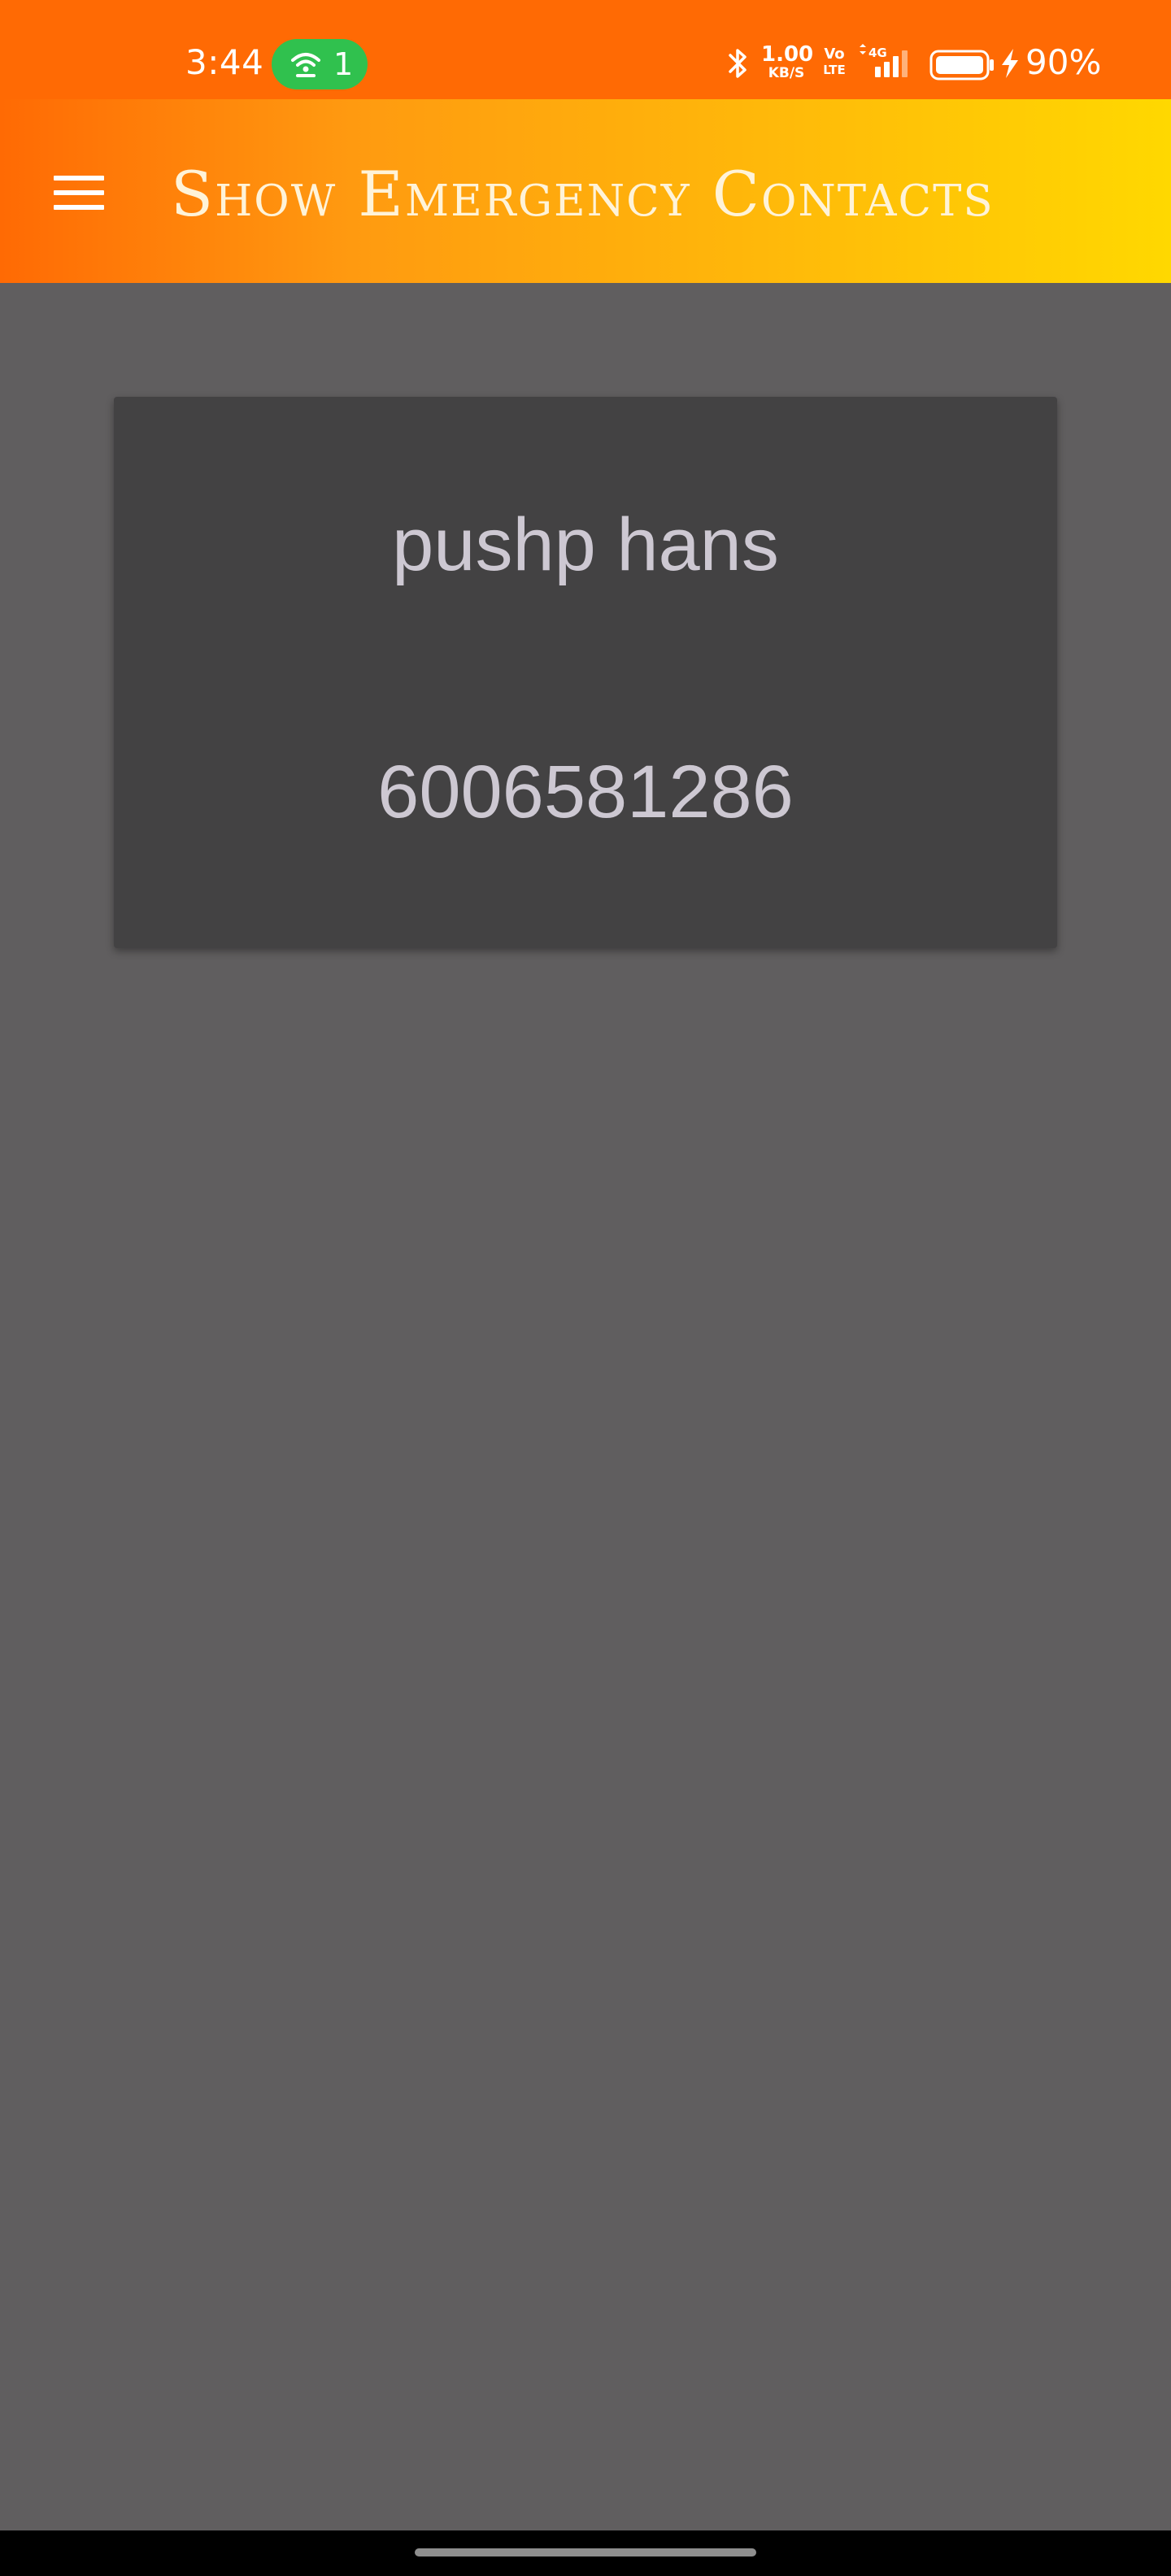  I want to click on hotspot-indicator: 1, so click(320, 64).